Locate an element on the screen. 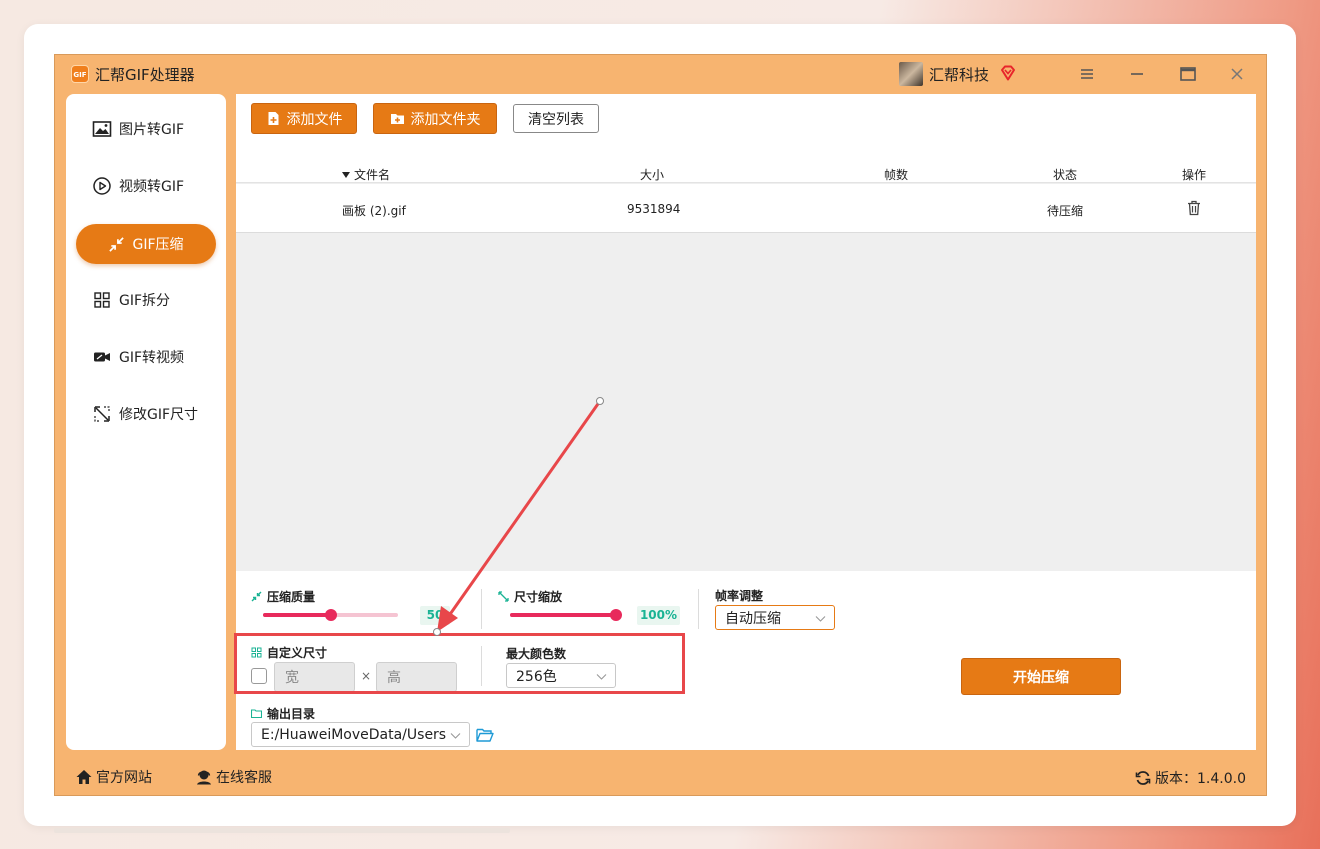 The image size is (1320, 849). add-file-icon is located at coordinates (273, 118).